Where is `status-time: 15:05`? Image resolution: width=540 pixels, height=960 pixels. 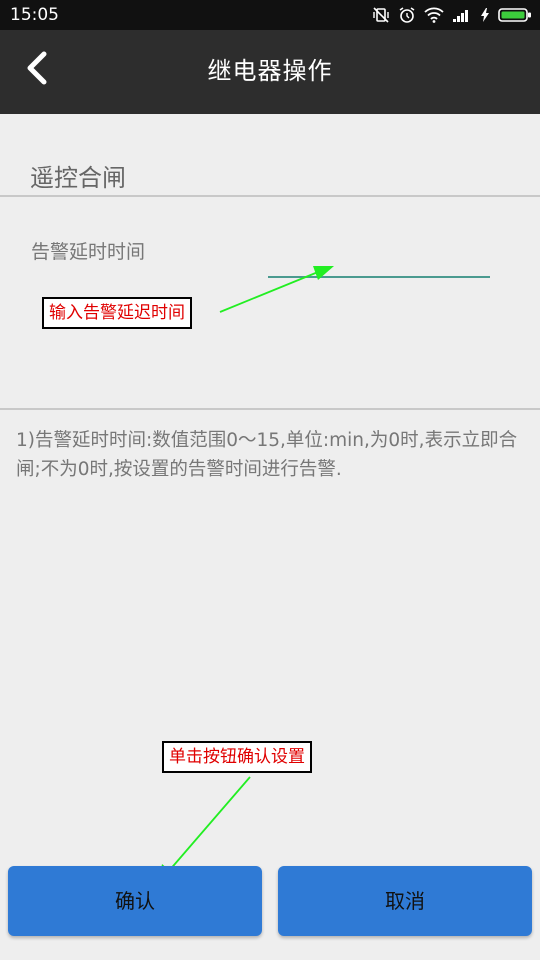 status-time: 15:05 is located at coordinates (34, 15).